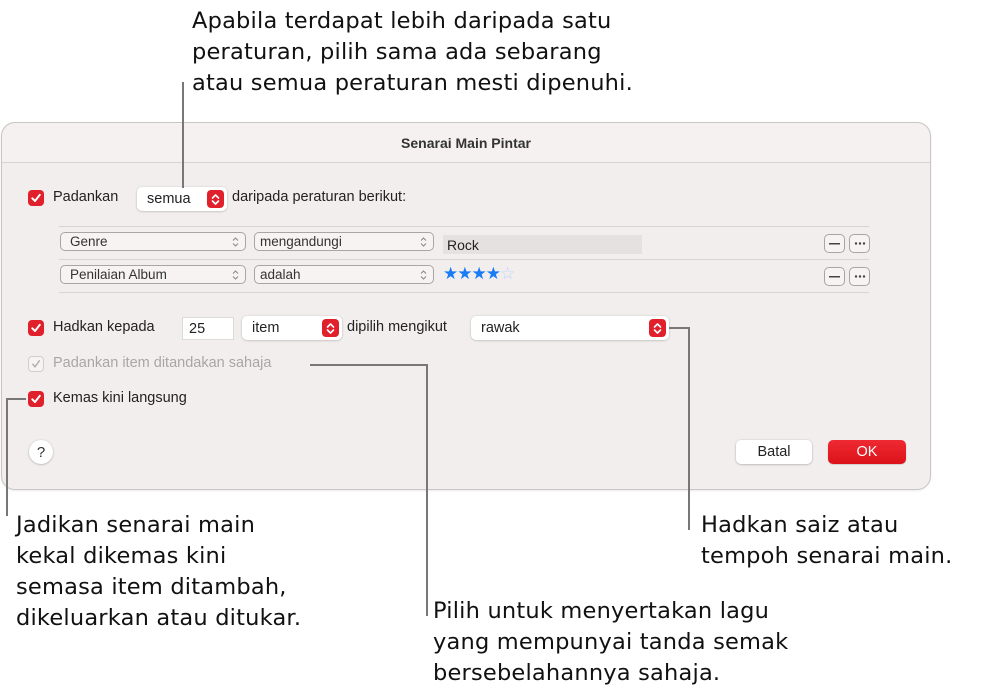 The image size is (990, 697). Describe the element at coordinates (197, 328) in the screenshot. I see `limit-amount-value: 25` at that location.